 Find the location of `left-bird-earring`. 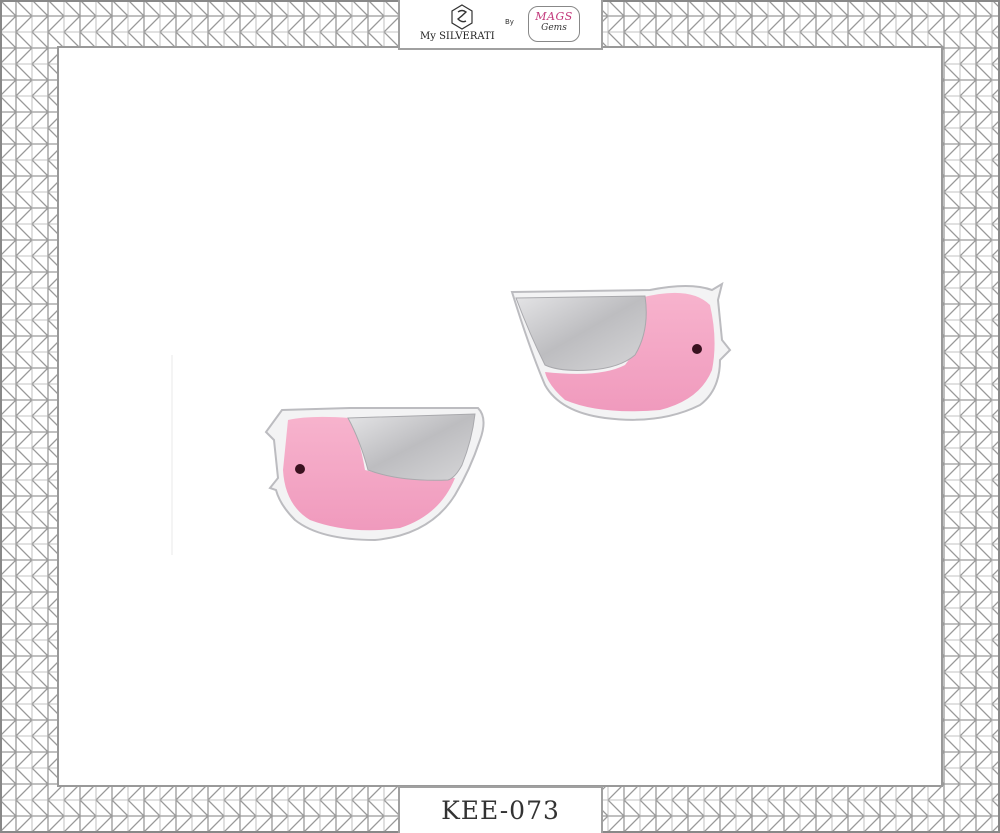

left-bird-earring is located at coordinates (374, 474).